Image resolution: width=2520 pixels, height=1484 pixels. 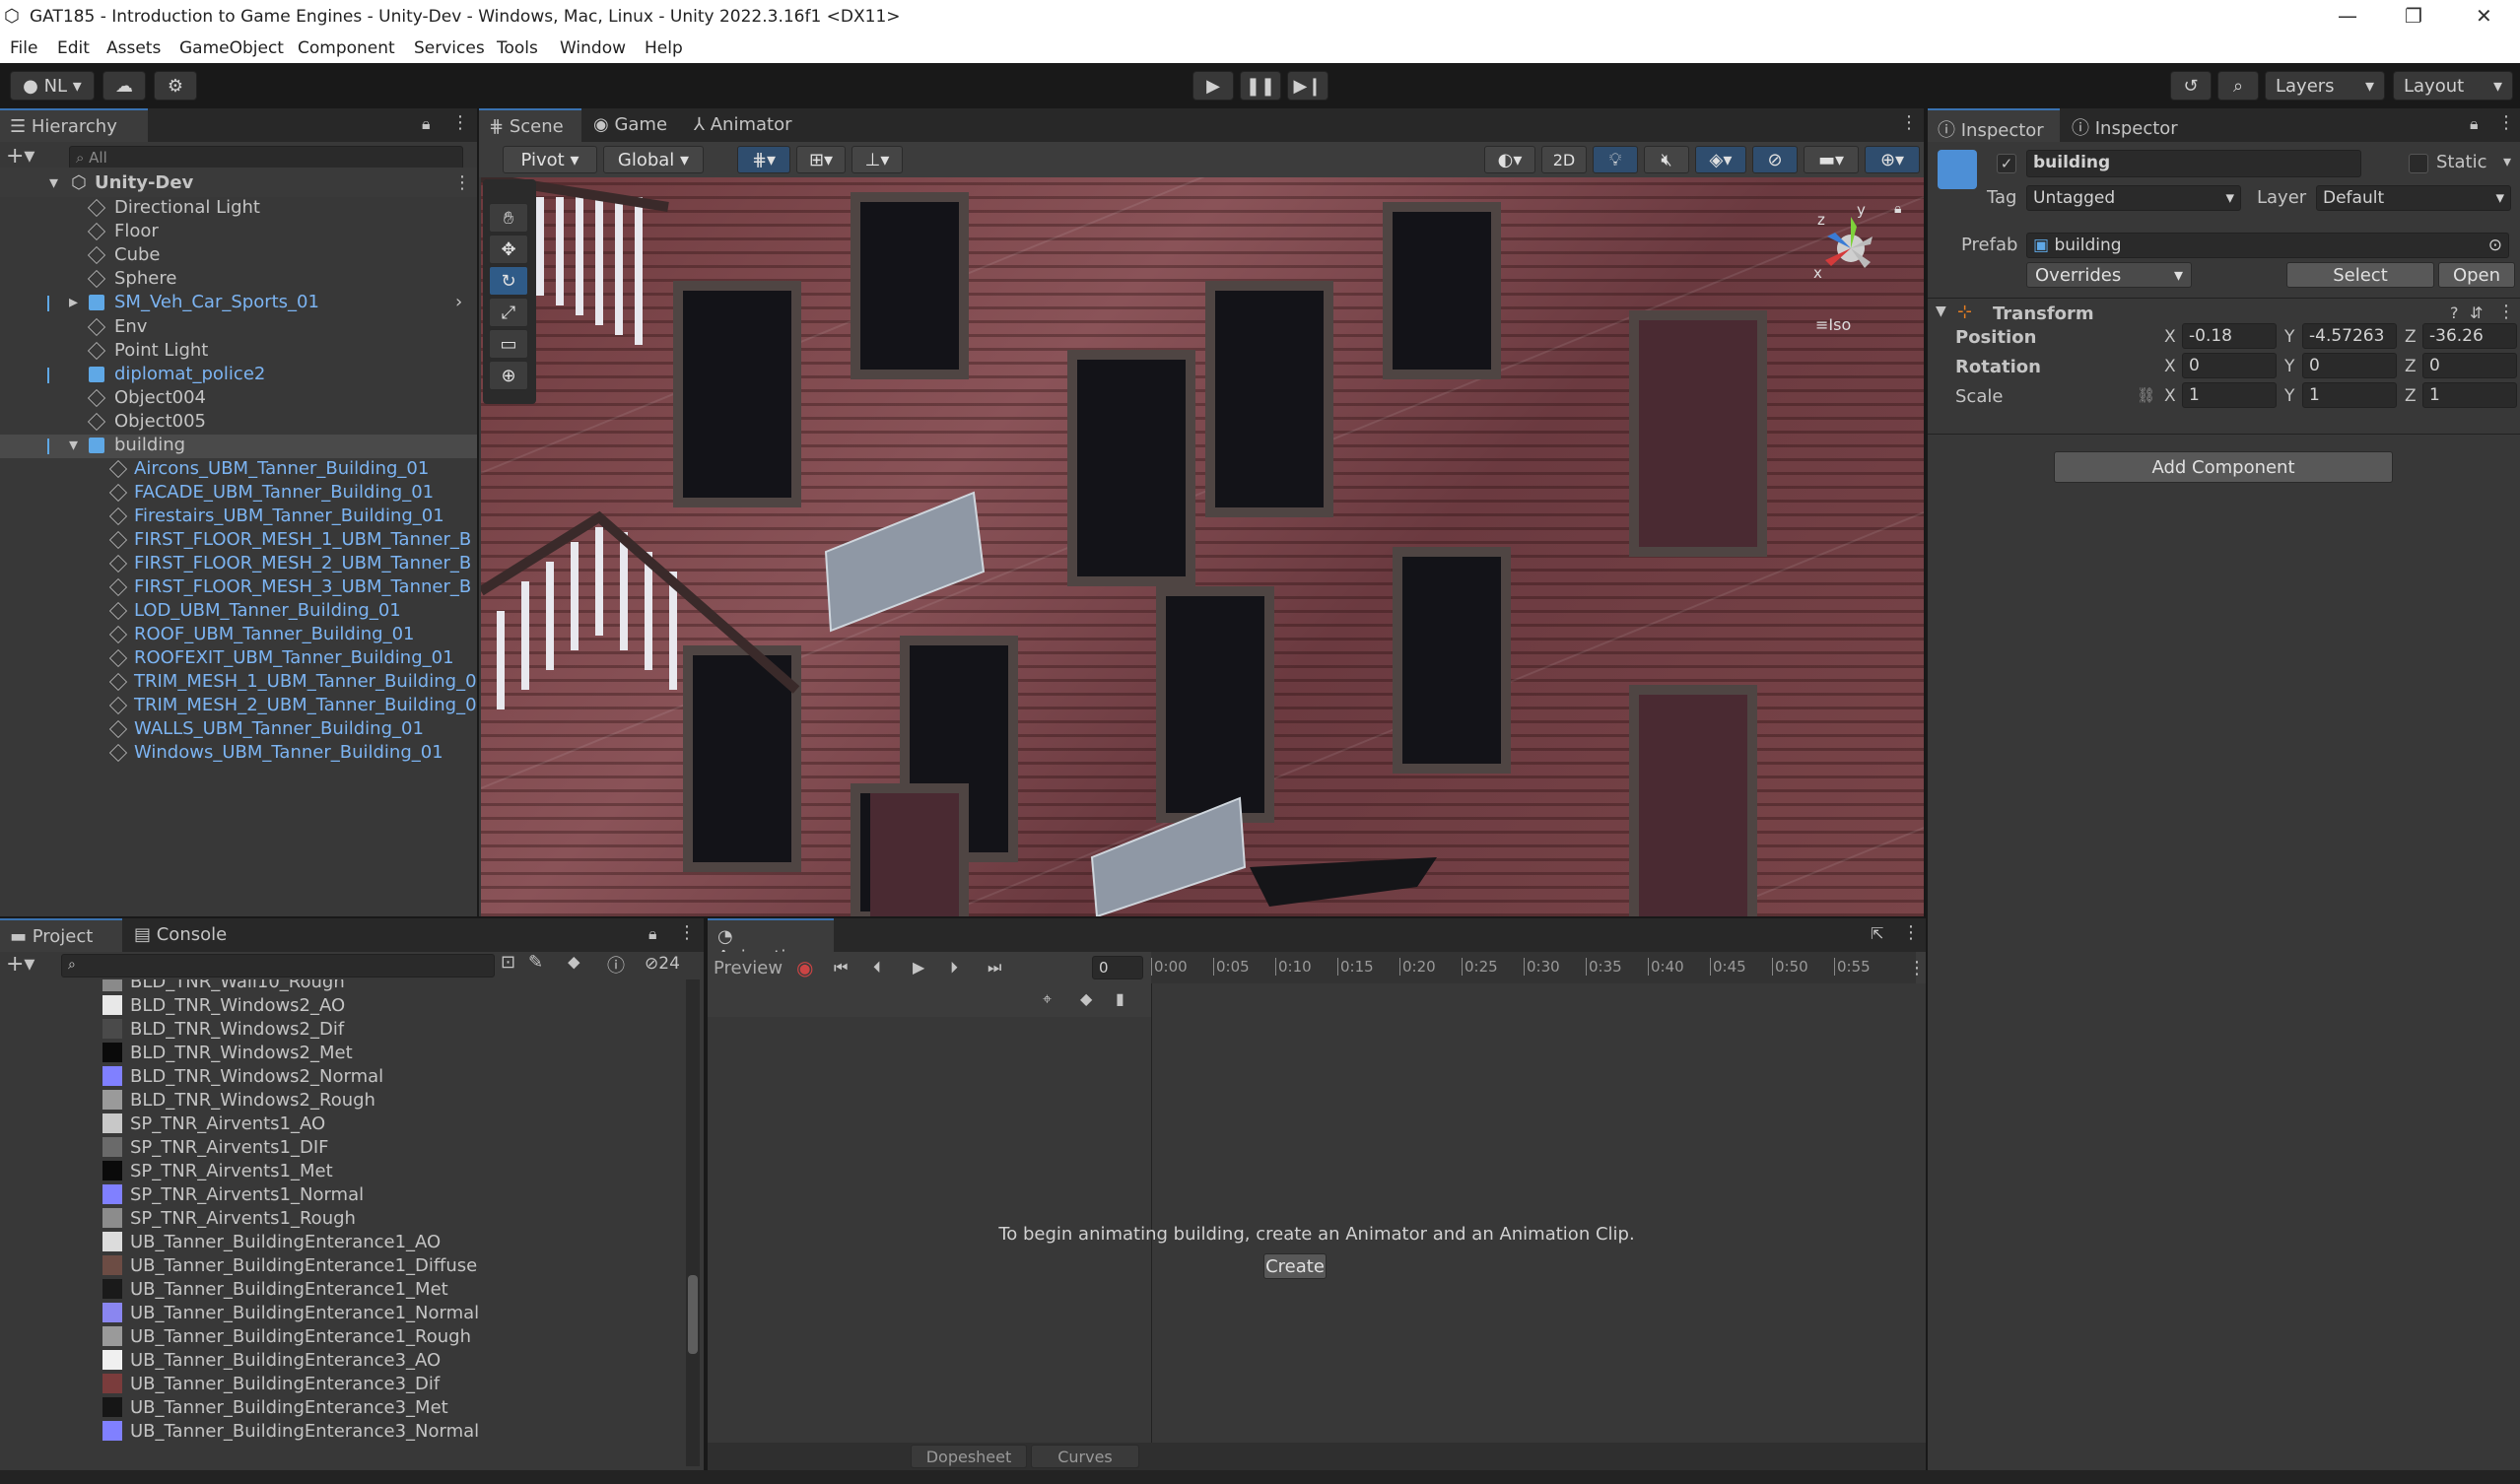 I want to click on close-button: ✕, so click(x=2484, y=16).